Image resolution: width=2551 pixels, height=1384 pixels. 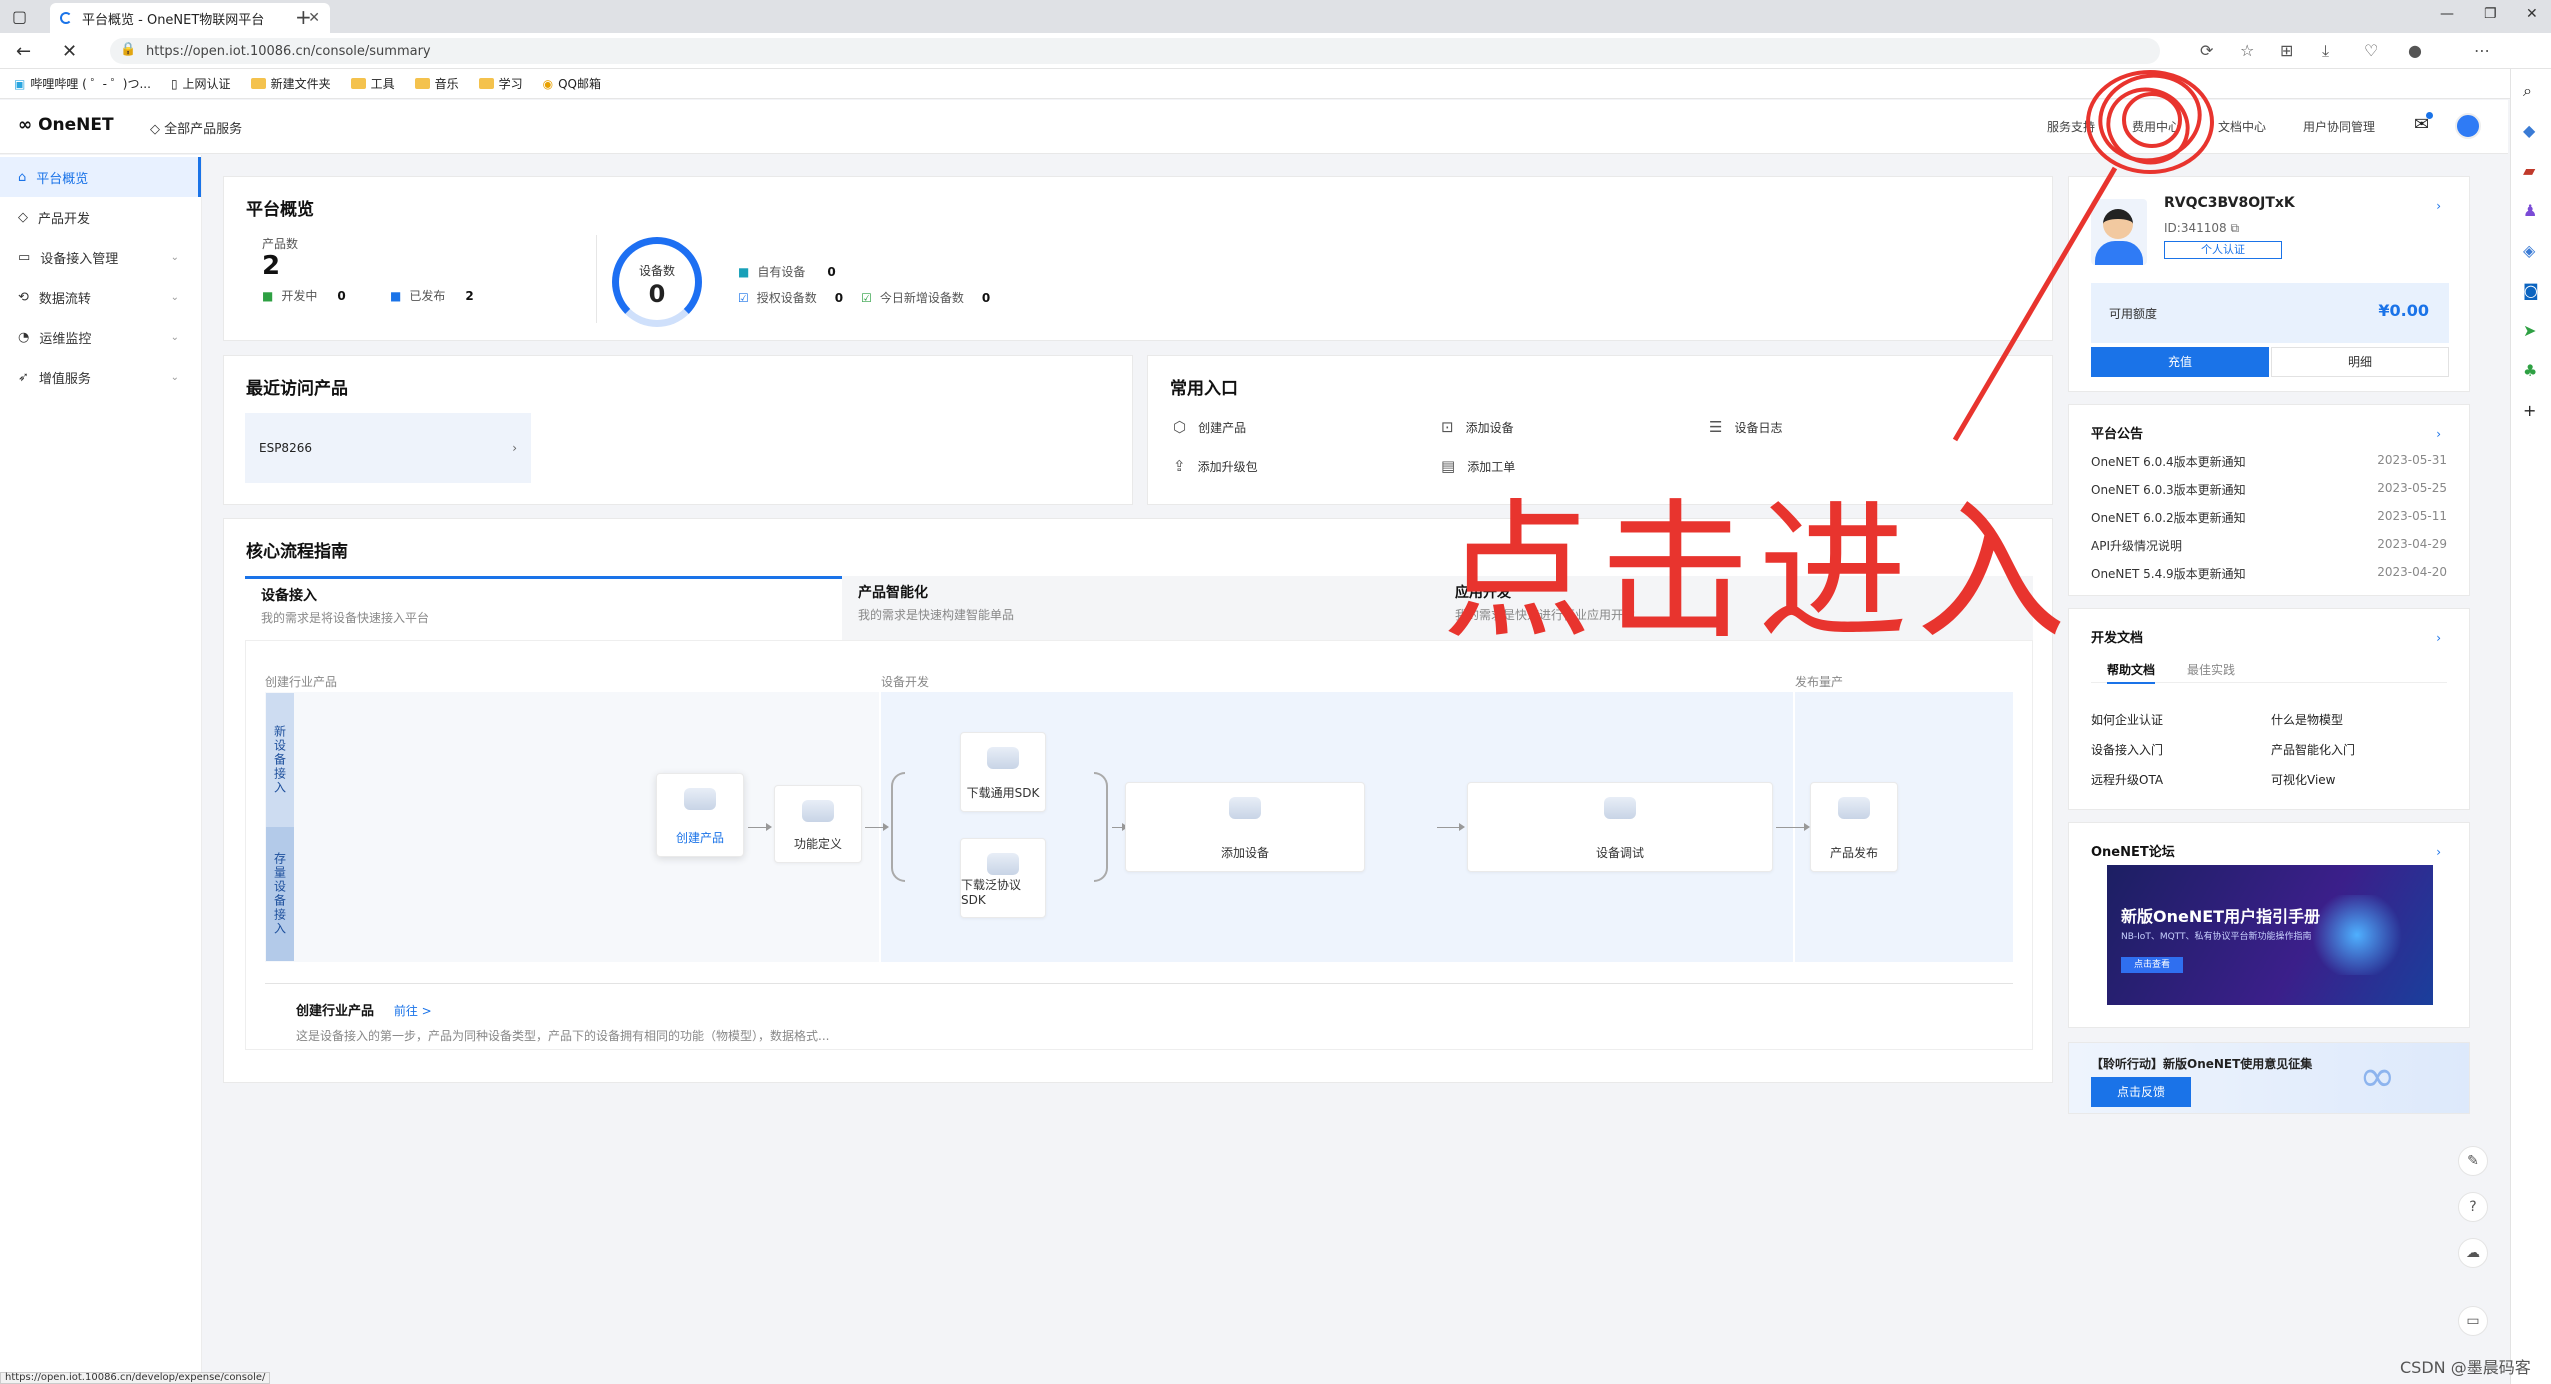 I want to click on people-icon: ♟, so click(x=2530, y=210).